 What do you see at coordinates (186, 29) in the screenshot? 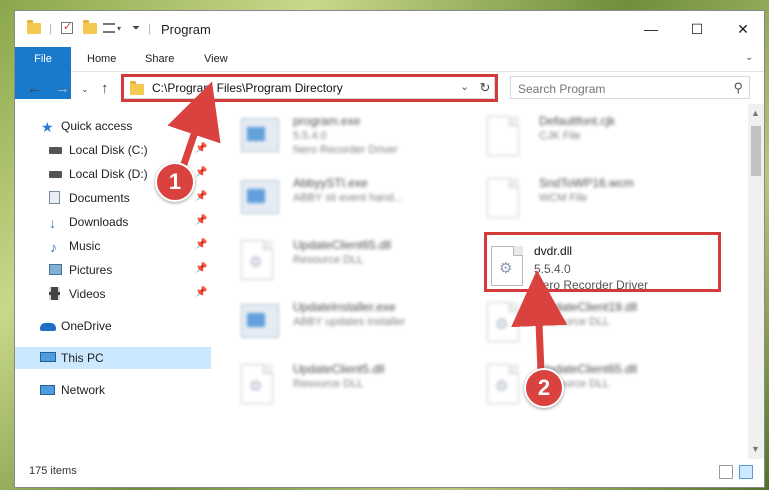
I see `window-title: Program` at bounding box center [186, 29].